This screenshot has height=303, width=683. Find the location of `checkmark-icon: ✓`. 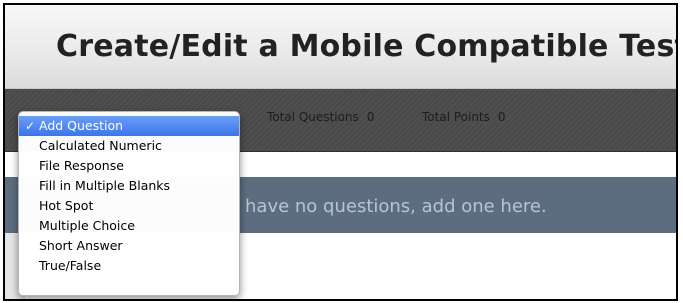

checkmark-icon: ✓ is located at coordinates (30, 126).